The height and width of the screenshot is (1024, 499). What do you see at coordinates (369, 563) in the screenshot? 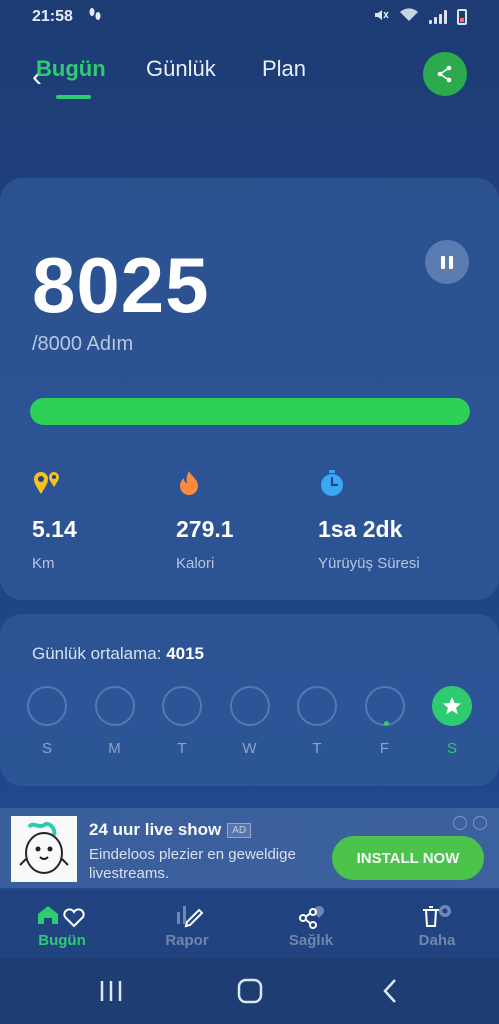
I see `walk-time-label: Yürüyüş Süresi` at bounding box center [369, 563].